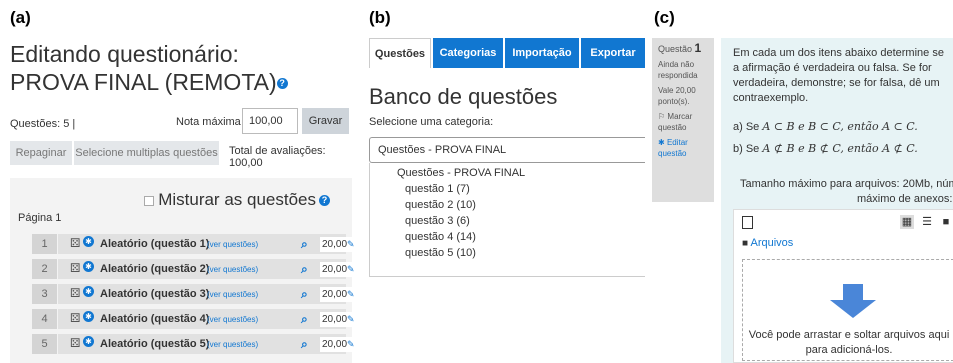 The image size is (953, 363). What do you see at coordinates (849, 350) in the screenshot?
I see `dropzone-text-line2: para adicioná-los.` at bounding box center [849, 350].